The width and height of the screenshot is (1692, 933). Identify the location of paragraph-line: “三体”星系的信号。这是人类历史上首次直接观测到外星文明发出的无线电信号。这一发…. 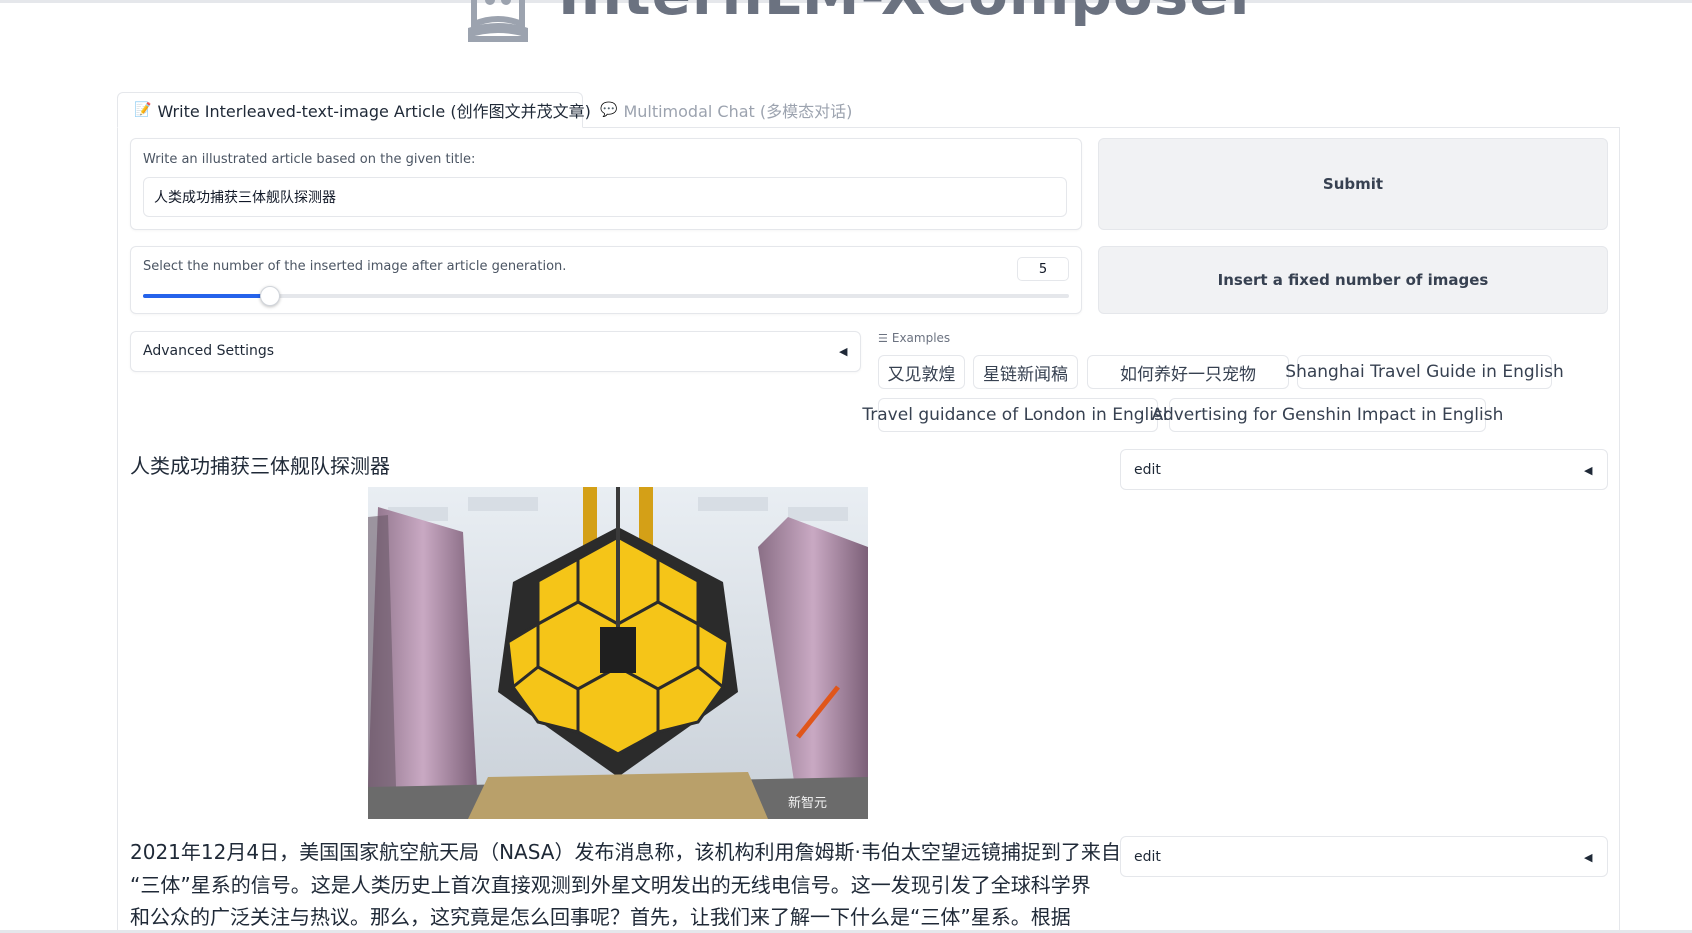
(610, 884).